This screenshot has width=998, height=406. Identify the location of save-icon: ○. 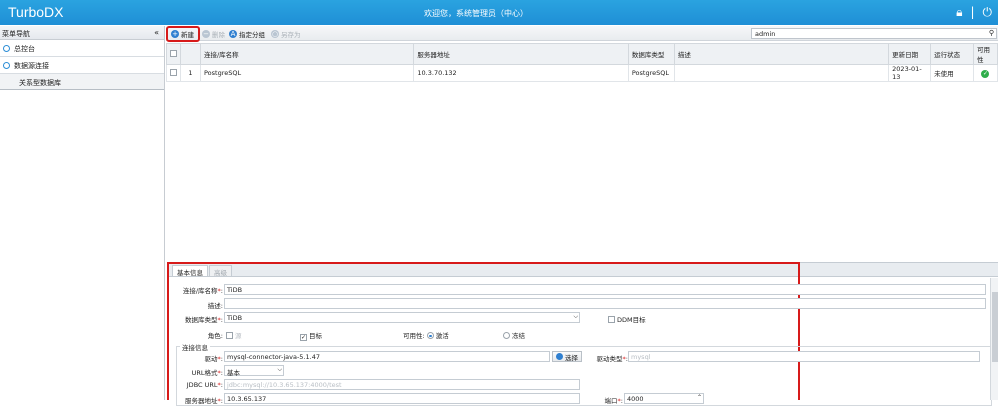
(275, 34).